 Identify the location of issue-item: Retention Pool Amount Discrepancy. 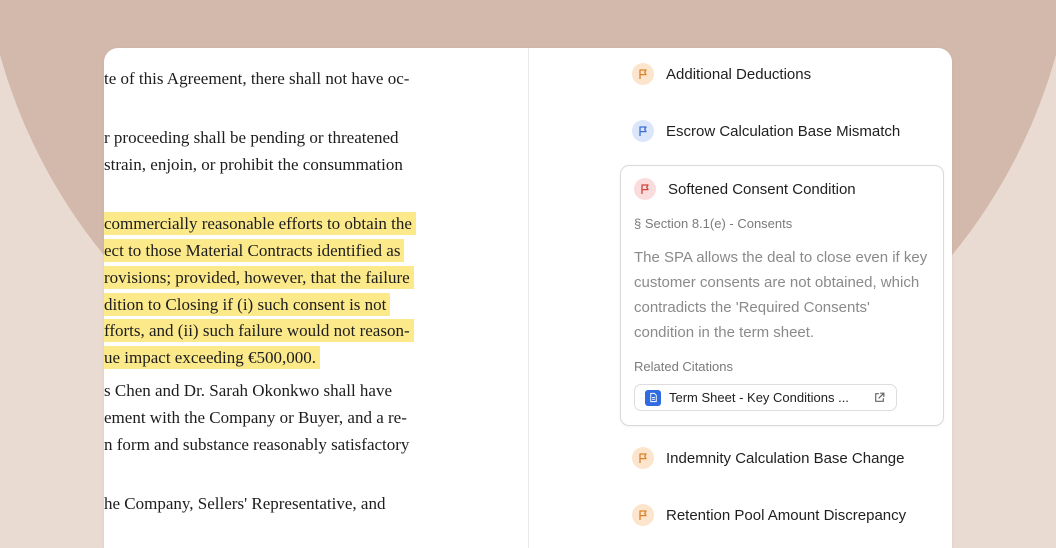
(769, 515).